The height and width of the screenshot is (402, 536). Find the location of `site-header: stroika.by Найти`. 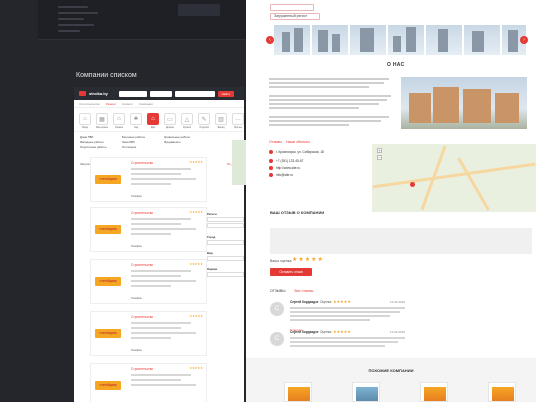

site-header: stroika.by Найти is located at coordinates (159, 93).